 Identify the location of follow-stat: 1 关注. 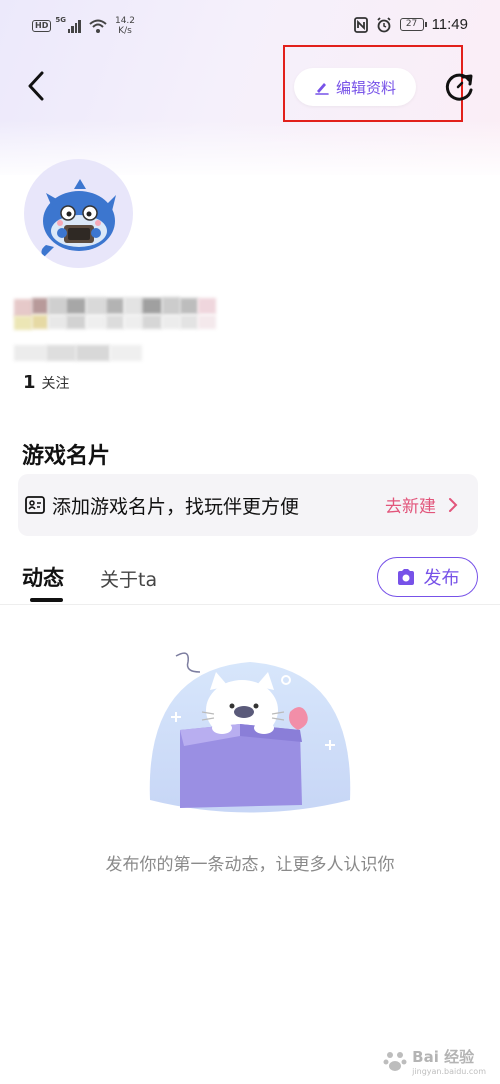
(46, 382).